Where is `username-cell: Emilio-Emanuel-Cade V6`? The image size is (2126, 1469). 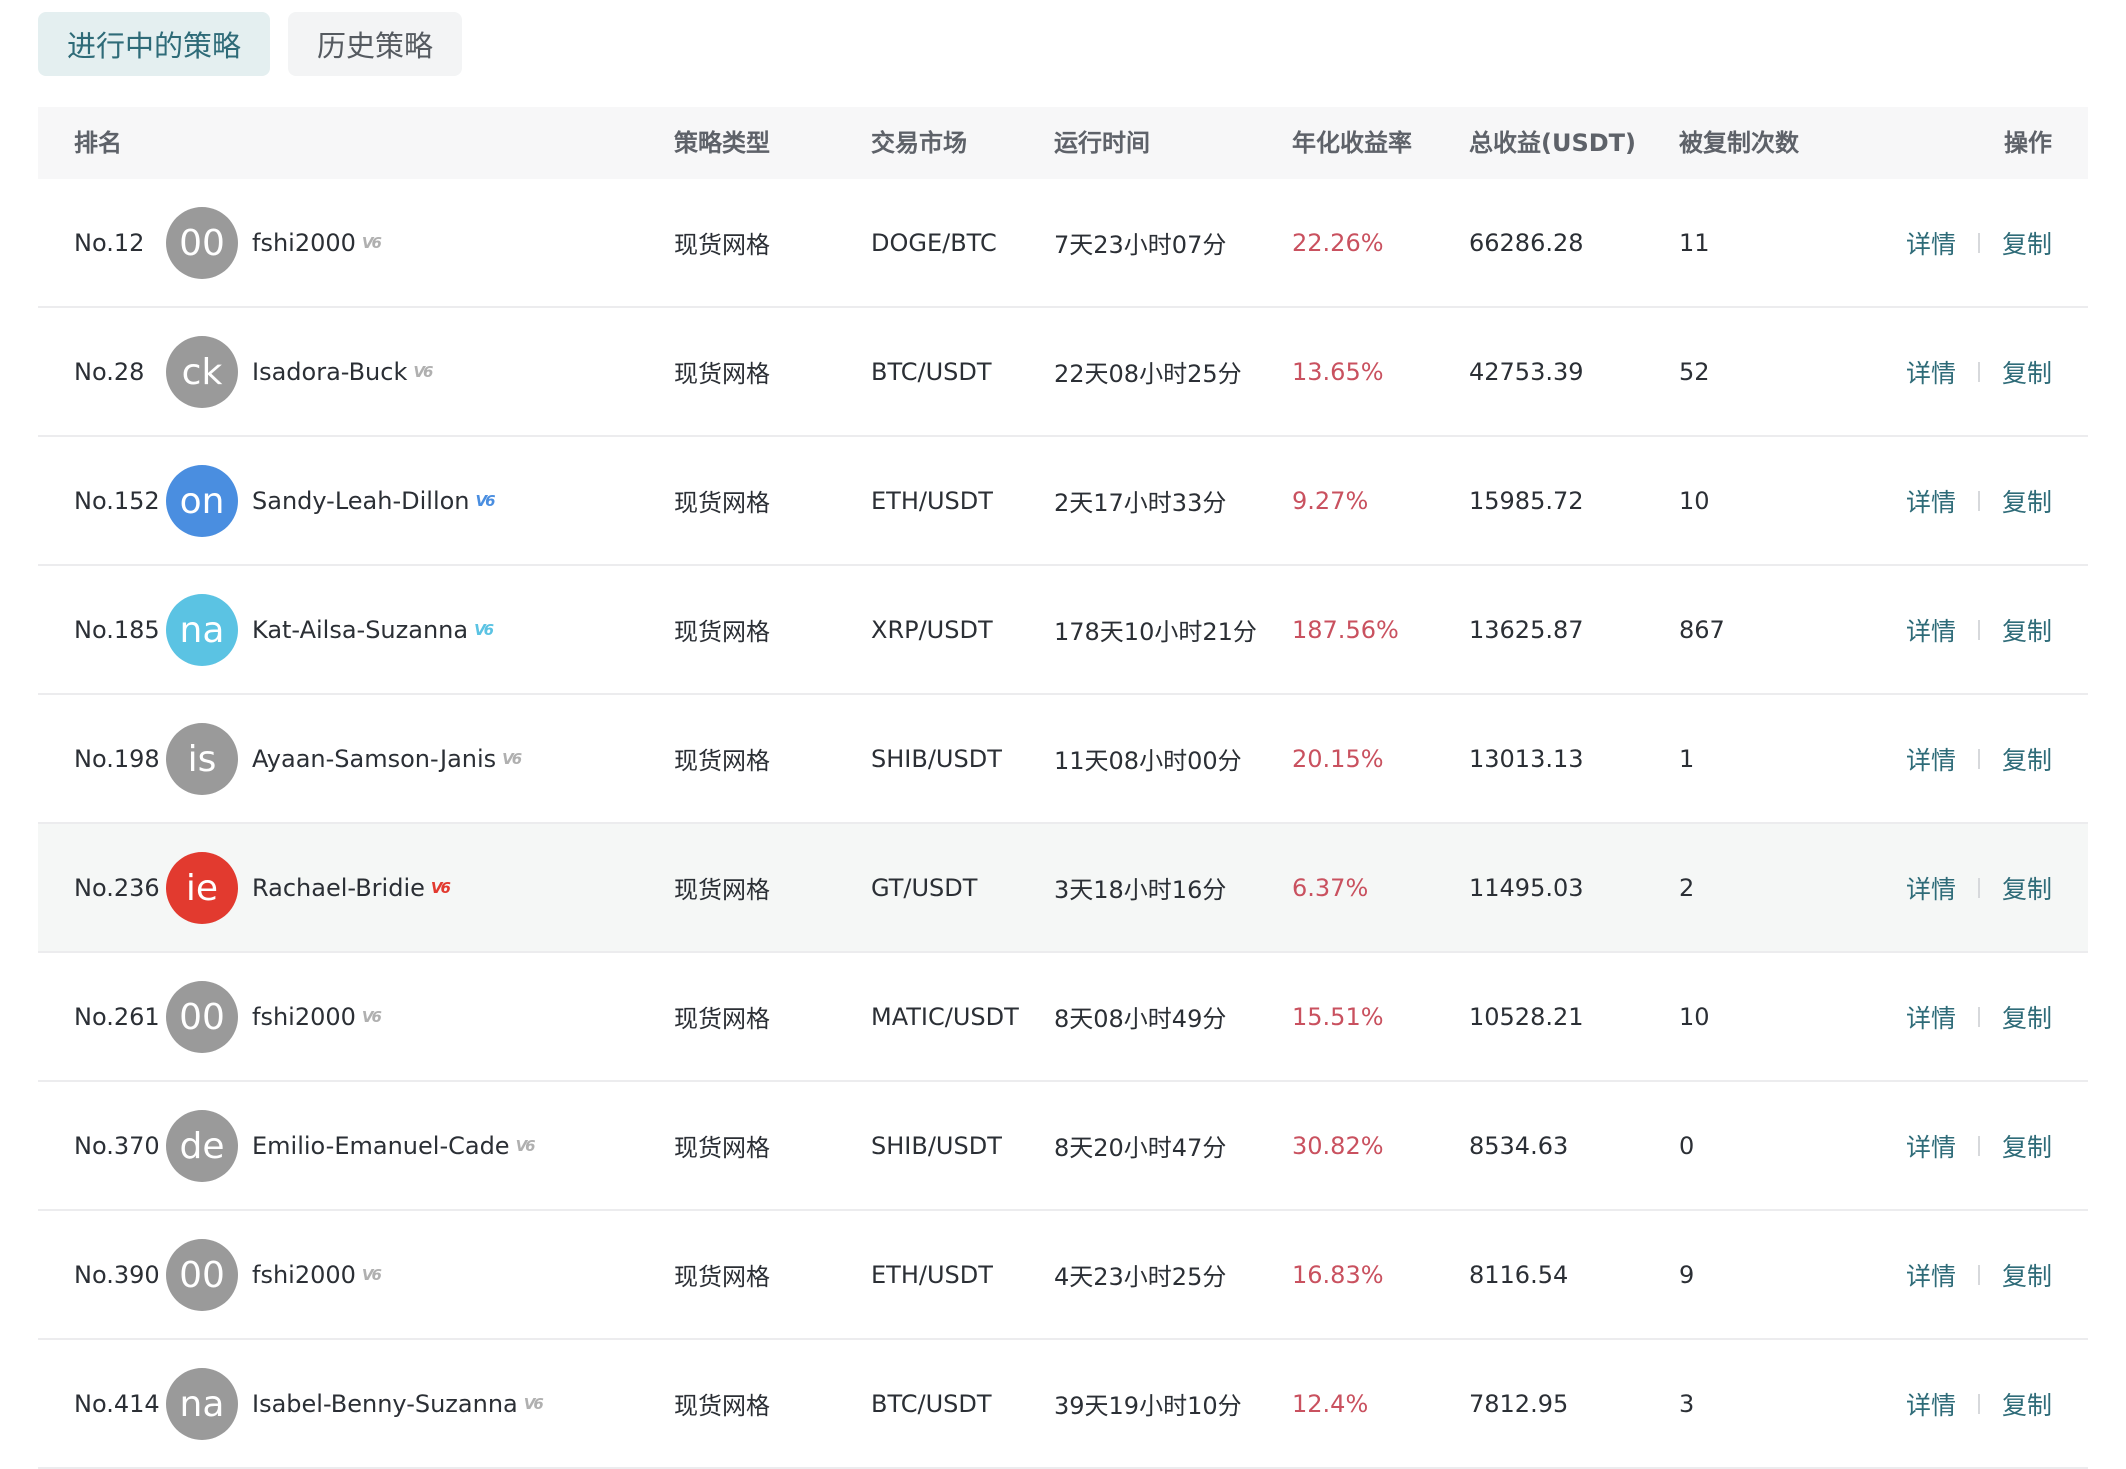
username-cell: Emilio-Emanuel-Cade V6 is located at coordinates (394, 1145).